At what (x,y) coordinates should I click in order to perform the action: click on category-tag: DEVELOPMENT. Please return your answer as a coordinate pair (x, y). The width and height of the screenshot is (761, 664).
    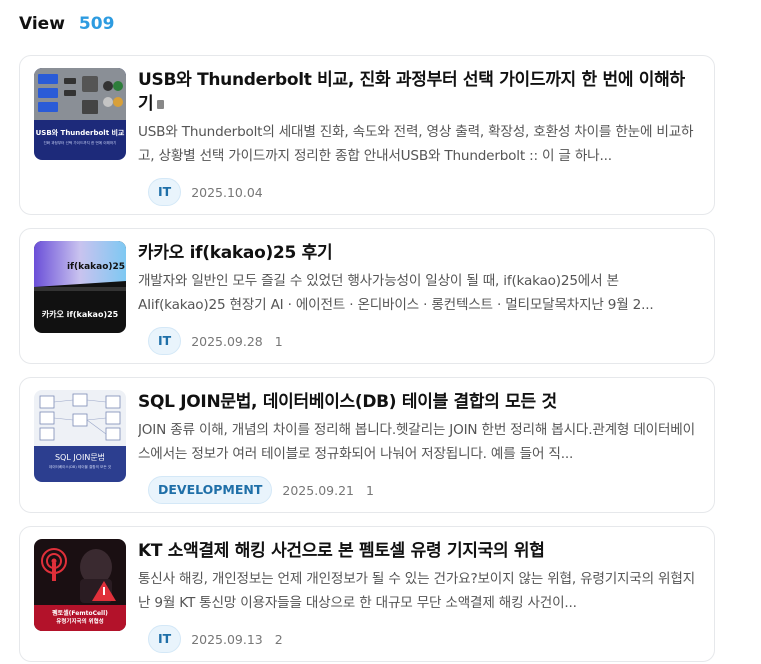
    Looking at the image, I should click on (210, 490).